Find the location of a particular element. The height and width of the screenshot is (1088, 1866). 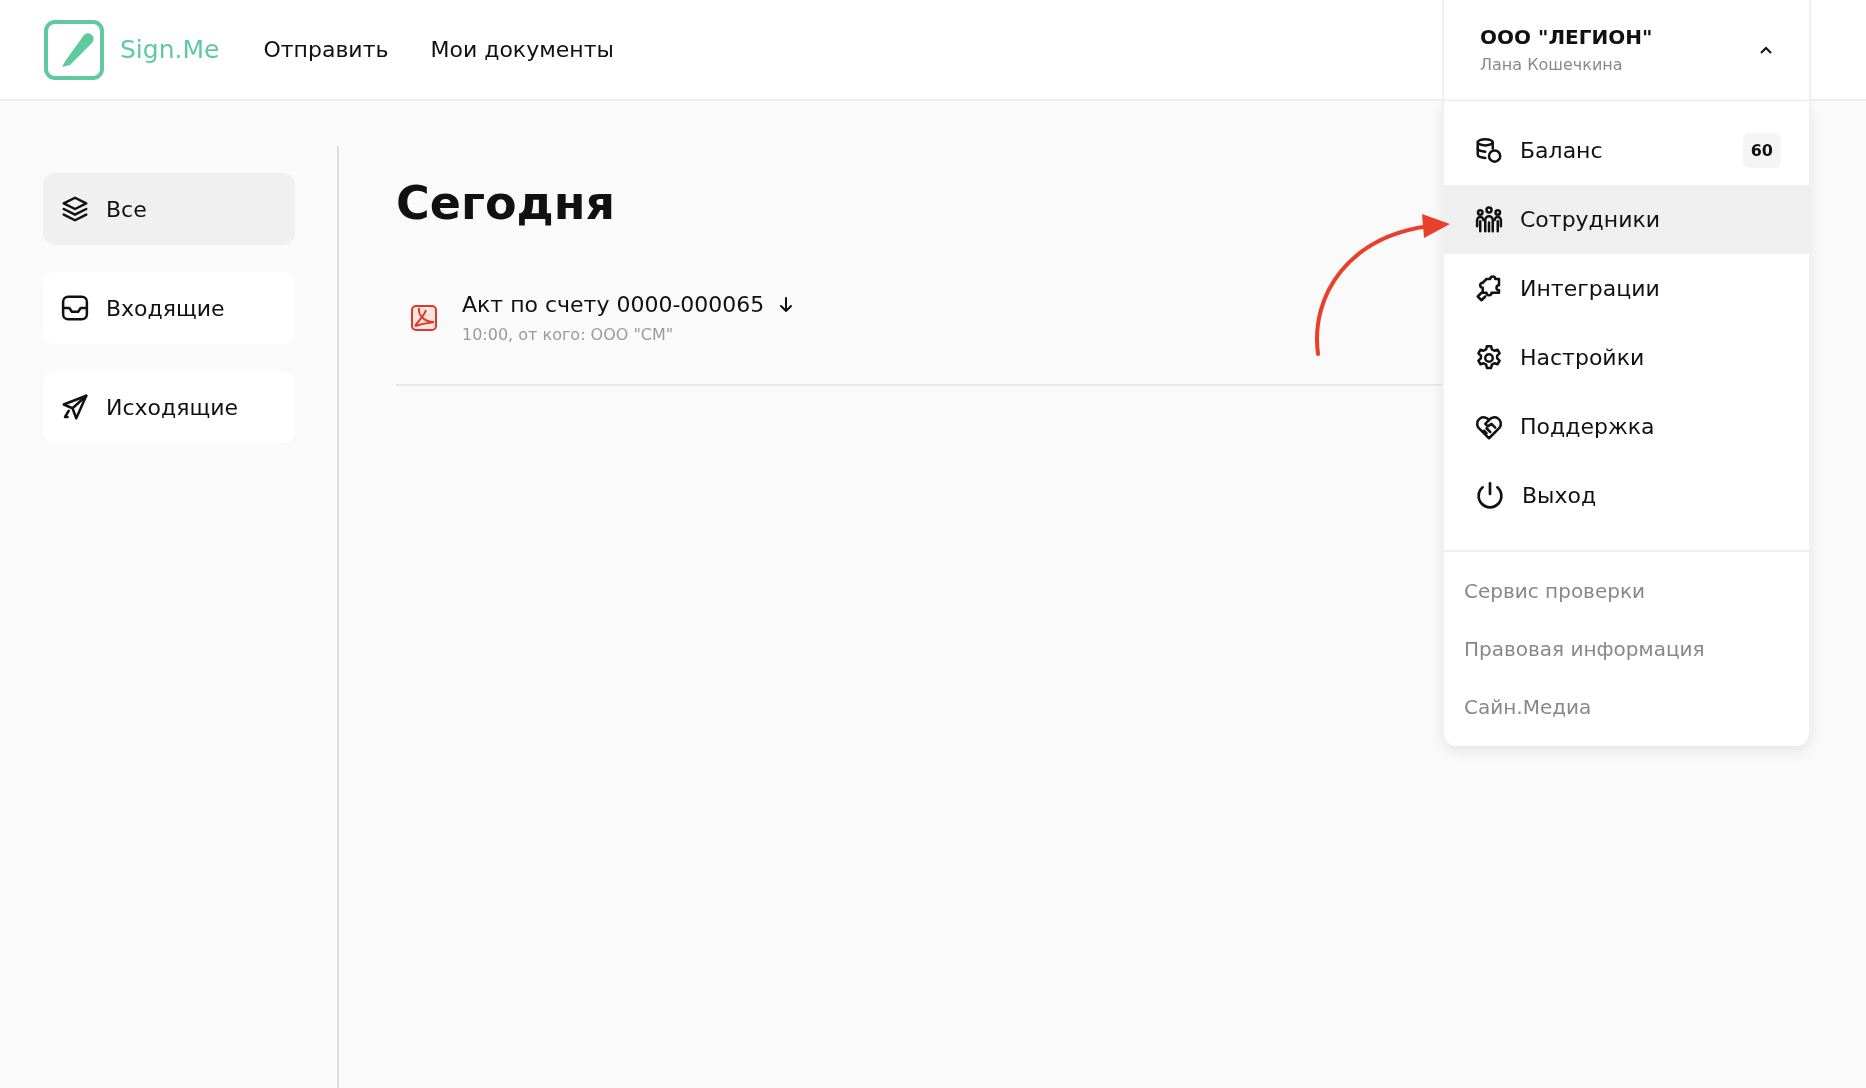

menu-item: Настройки is located at coordinates (1626, 357).